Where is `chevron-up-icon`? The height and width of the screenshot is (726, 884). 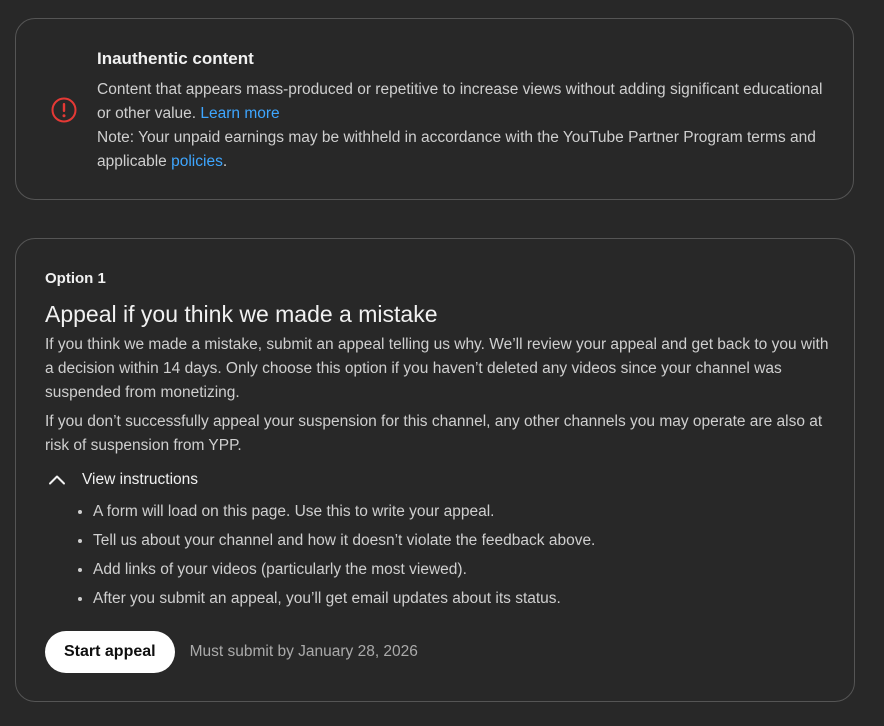
chevron-up-icon is located at coordinates (57, 480).